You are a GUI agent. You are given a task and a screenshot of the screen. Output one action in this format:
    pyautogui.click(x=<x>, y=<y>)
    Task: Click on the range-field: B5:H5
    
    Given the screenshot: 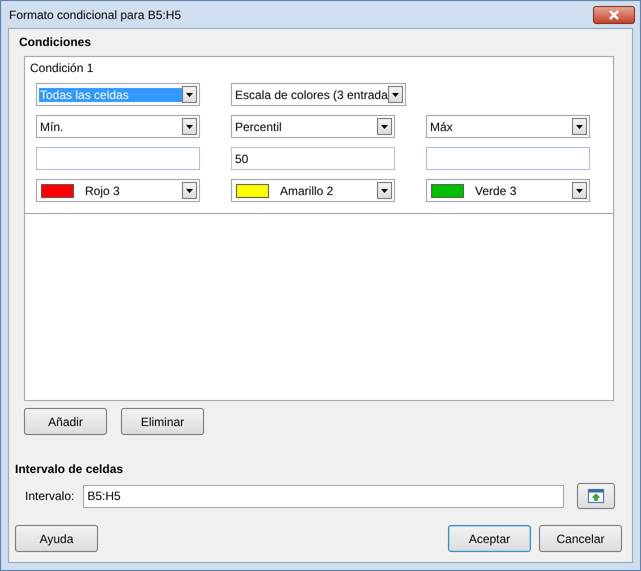 What is the action you would take?
    pyautogui.click(x=323, y=496)
    